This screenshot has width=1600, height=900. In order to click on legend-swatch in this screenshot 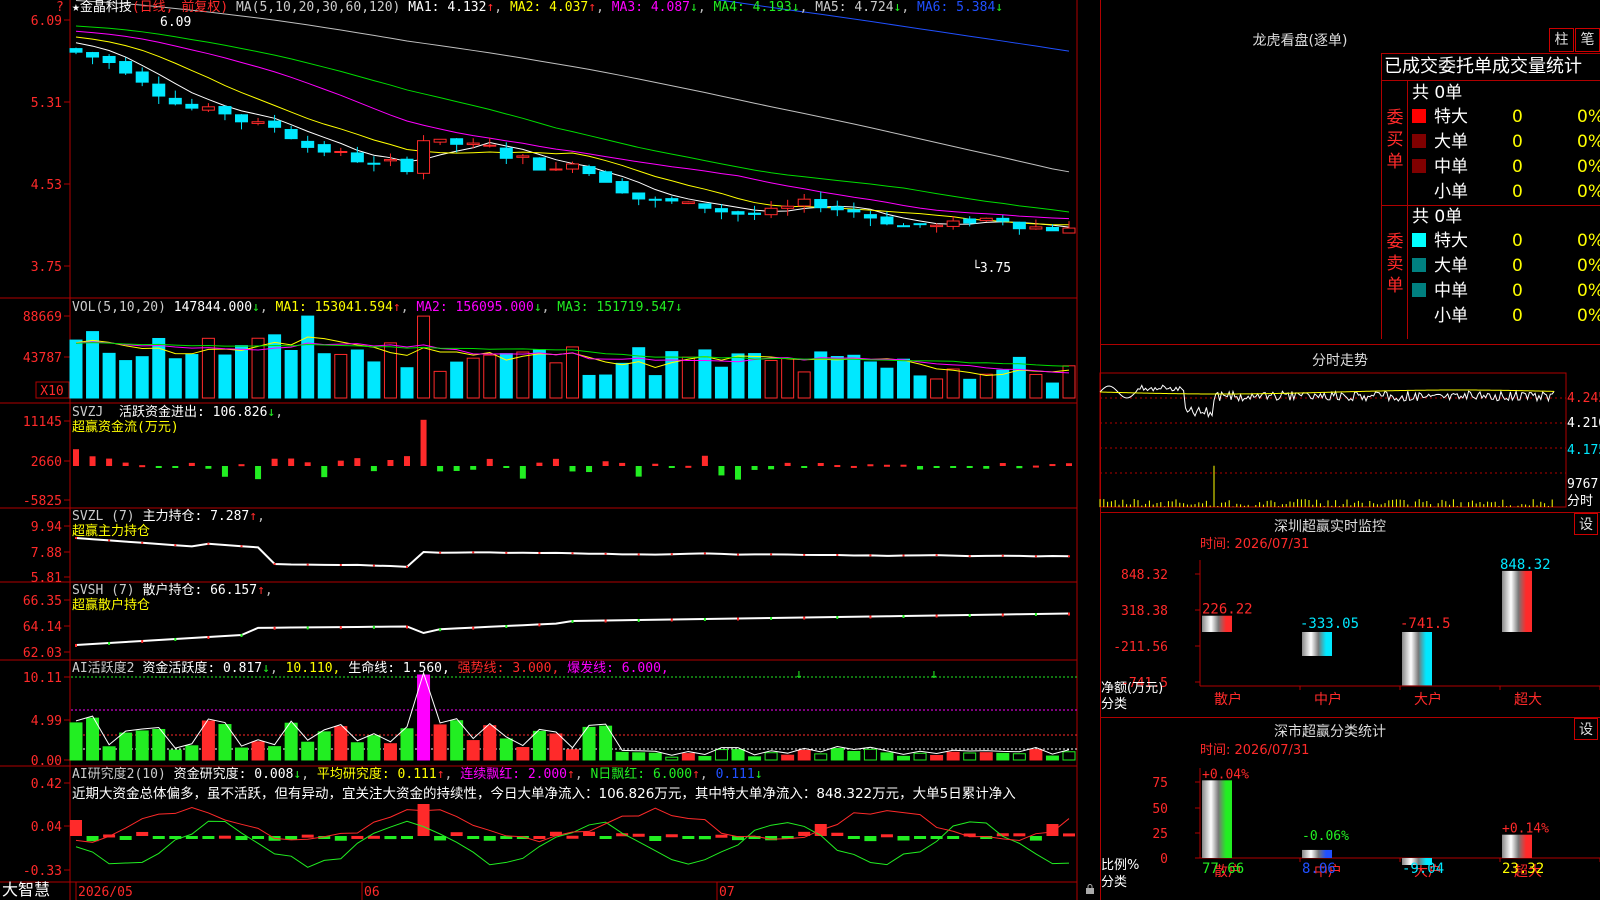, I will do `click(1419, 141)`.